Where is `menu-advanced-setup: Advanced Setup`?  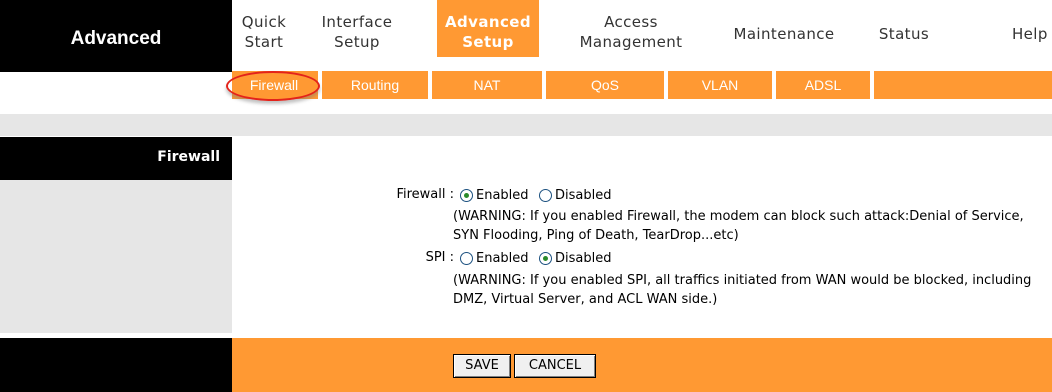
menu-advanced-setup: Advanced Setup is located at coordinates (488, 28).